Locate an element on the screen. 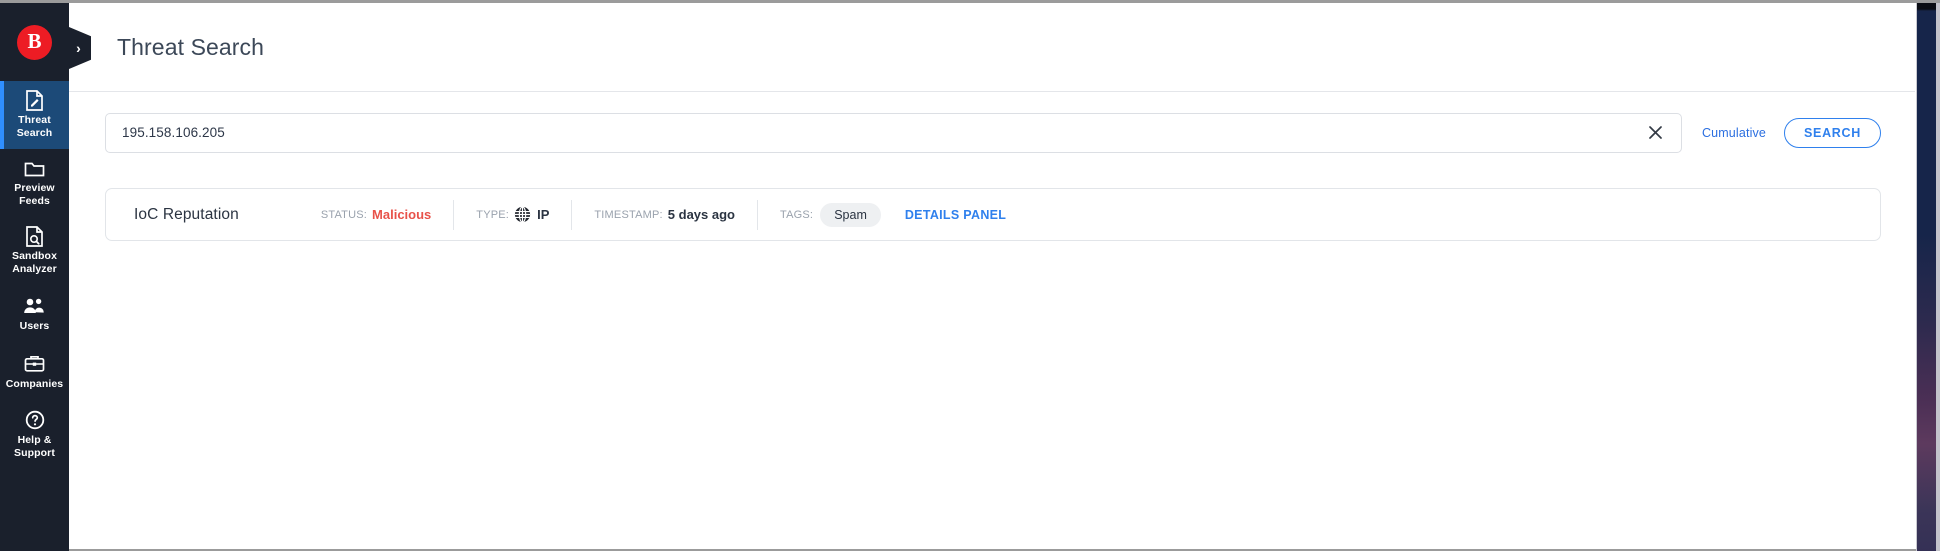 Image resolution: width=1940 pixels, height=551 pixels. sidebar-item-users: Users is located at coordinates (34, 314).